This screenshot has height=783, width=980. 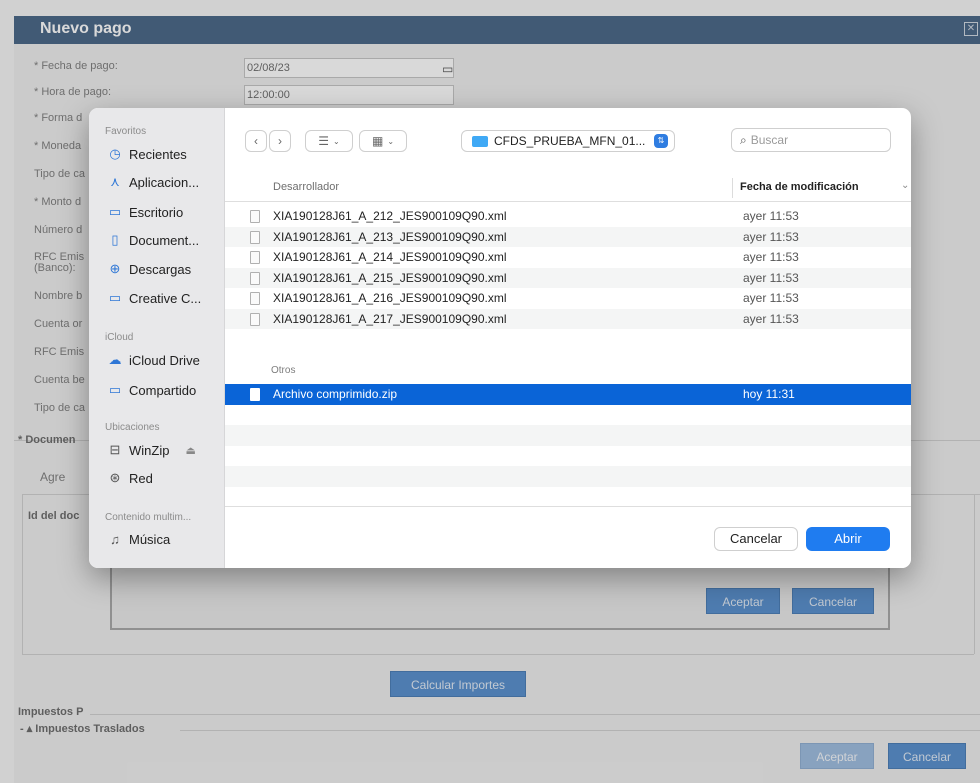 I want to click on clock-icon: ◷, so click(x=115, y=153).